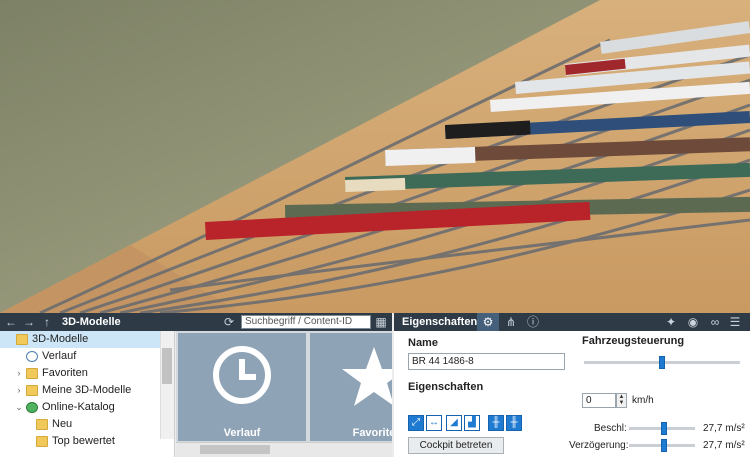  I want to click on decel-label: Verzögerung:, so click(599, 445).